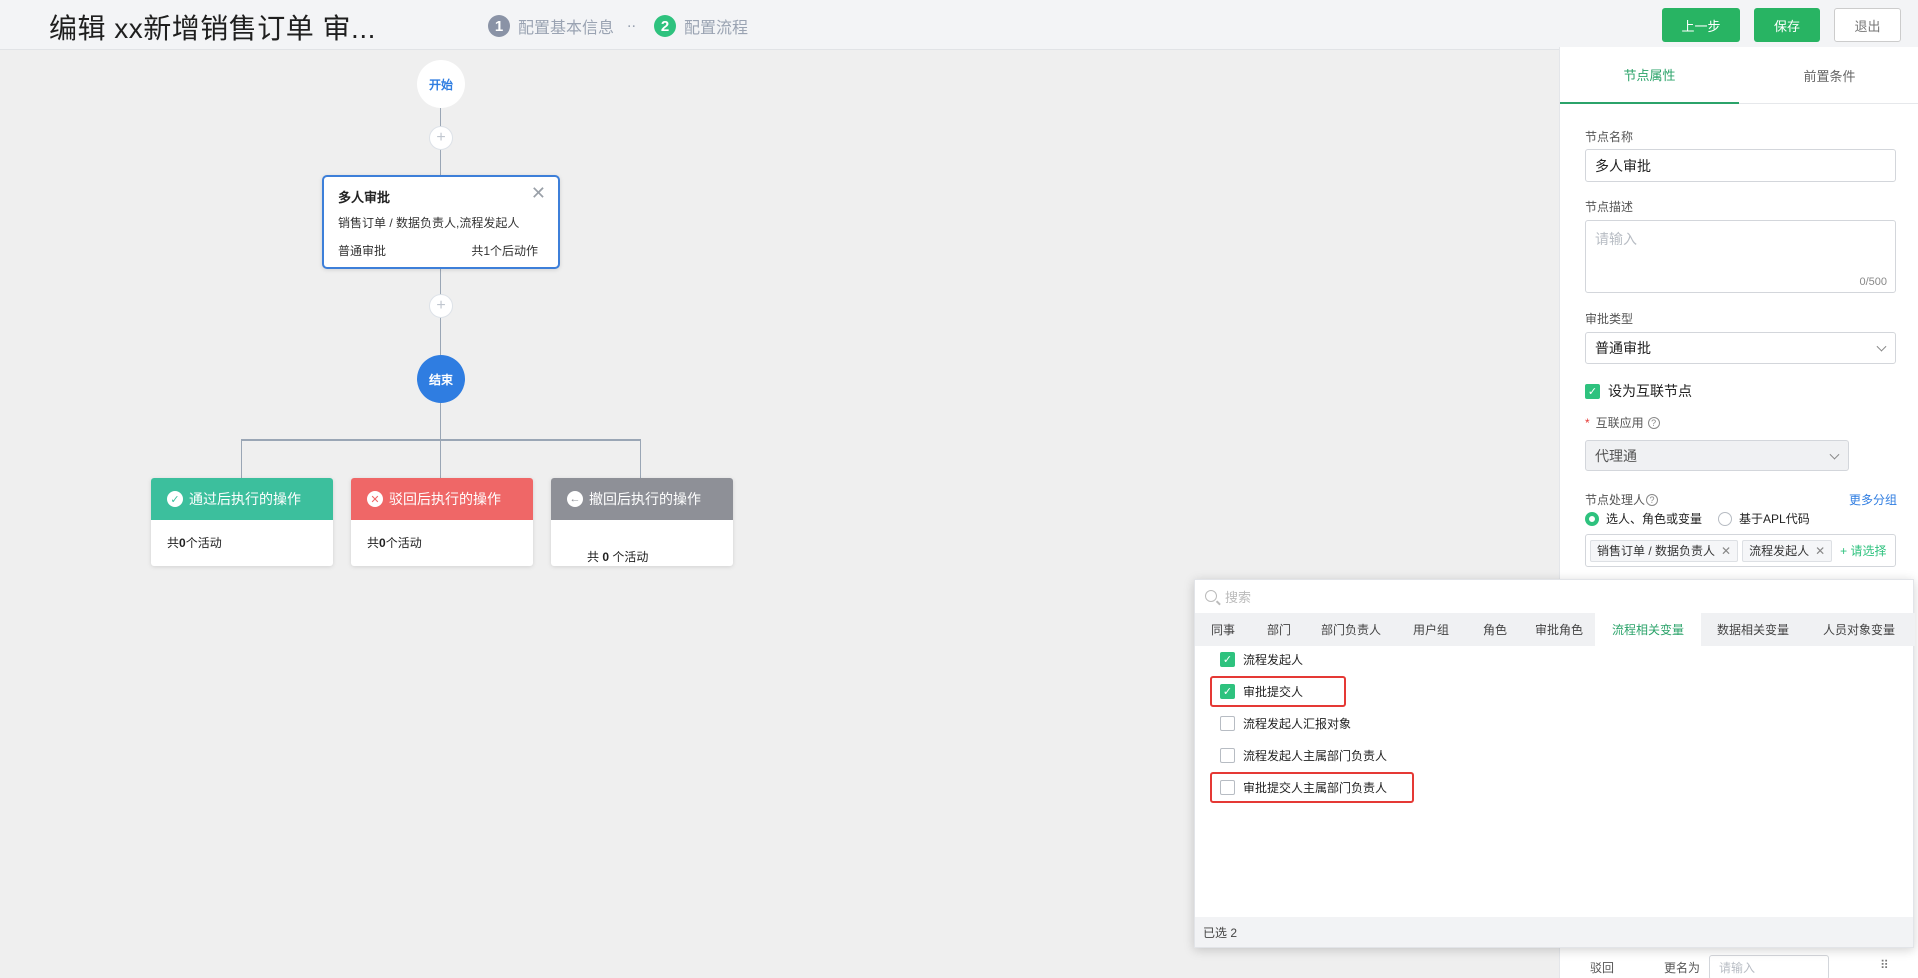 The image size is (1918, 978). I want to click on radio-option-label: 基于APL代码, so click(1774, 518).